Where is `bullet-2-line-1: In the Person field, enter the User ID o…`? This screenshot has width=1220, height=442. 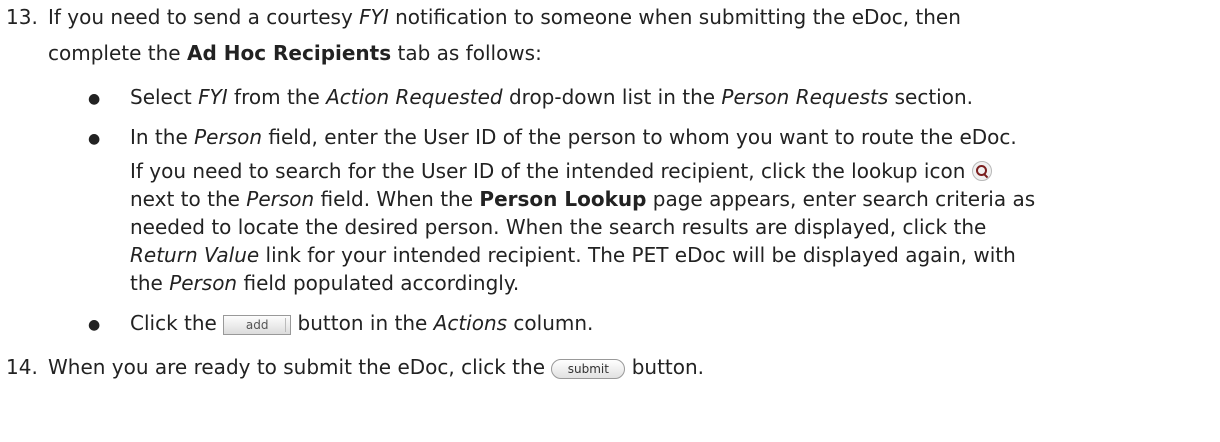 bullet-2-line-1: In the Person field, enter the User ID o… is located at coordinates (573, 137).